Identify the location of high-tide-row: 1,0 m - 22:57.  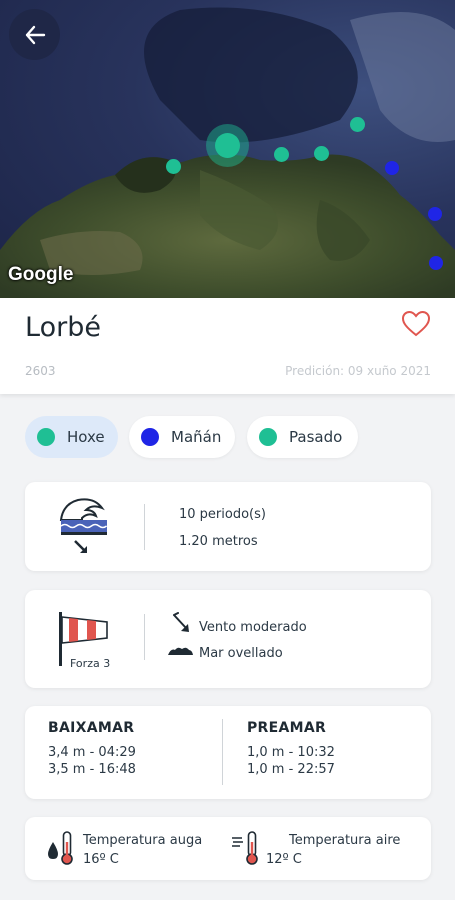
(291, 769).